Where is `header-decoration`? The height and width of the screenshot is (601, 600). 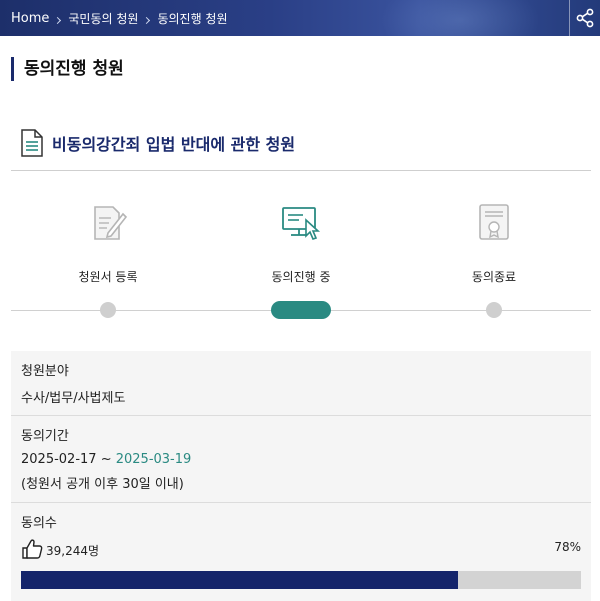
header-decoration is located at coordinates (460, 18).